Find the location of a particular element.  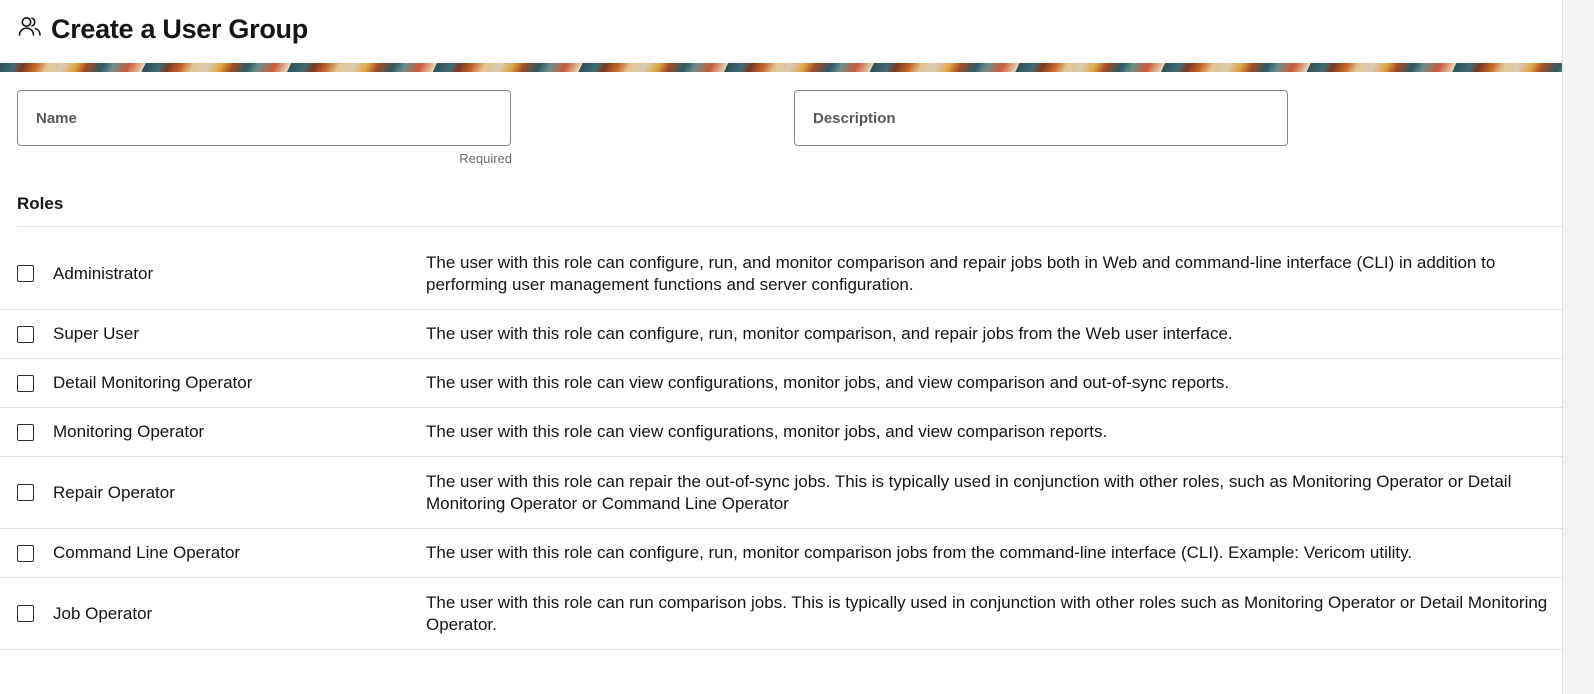

decorative-banner is located at coordinates (781, 67).